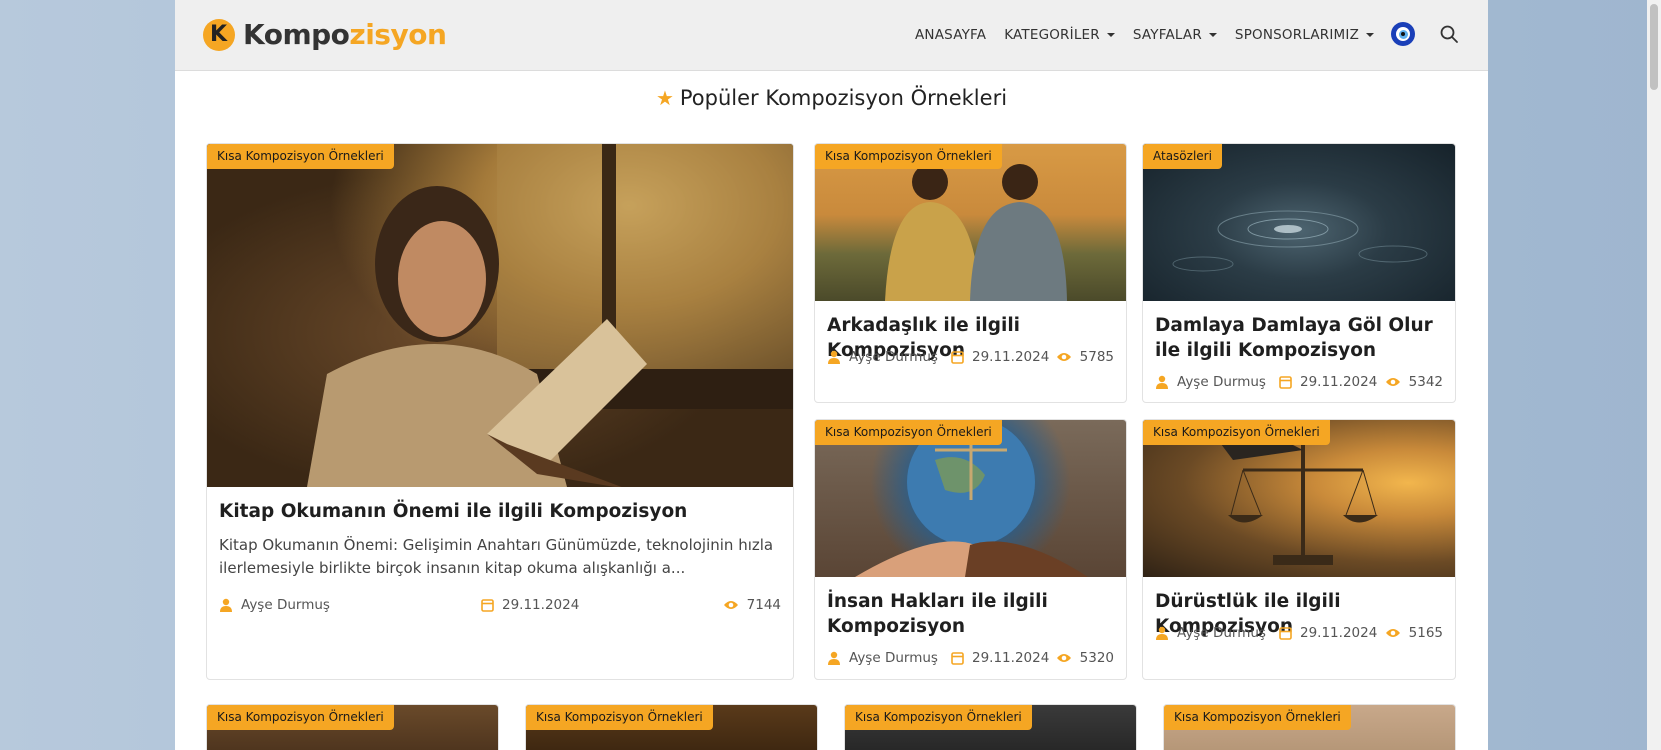  I want to click on category-badge: Atasözleri, so click(1182, 156).